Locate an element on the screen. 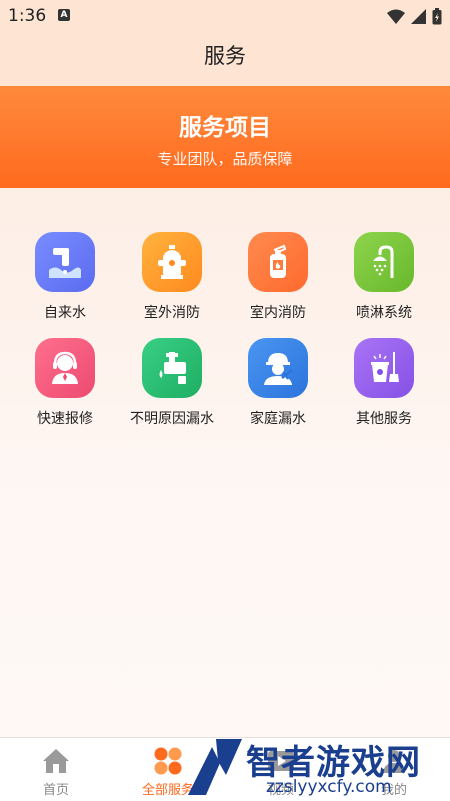 The image size is (450, 801). nav-label: 首页 is located at coordinates (55, 790).